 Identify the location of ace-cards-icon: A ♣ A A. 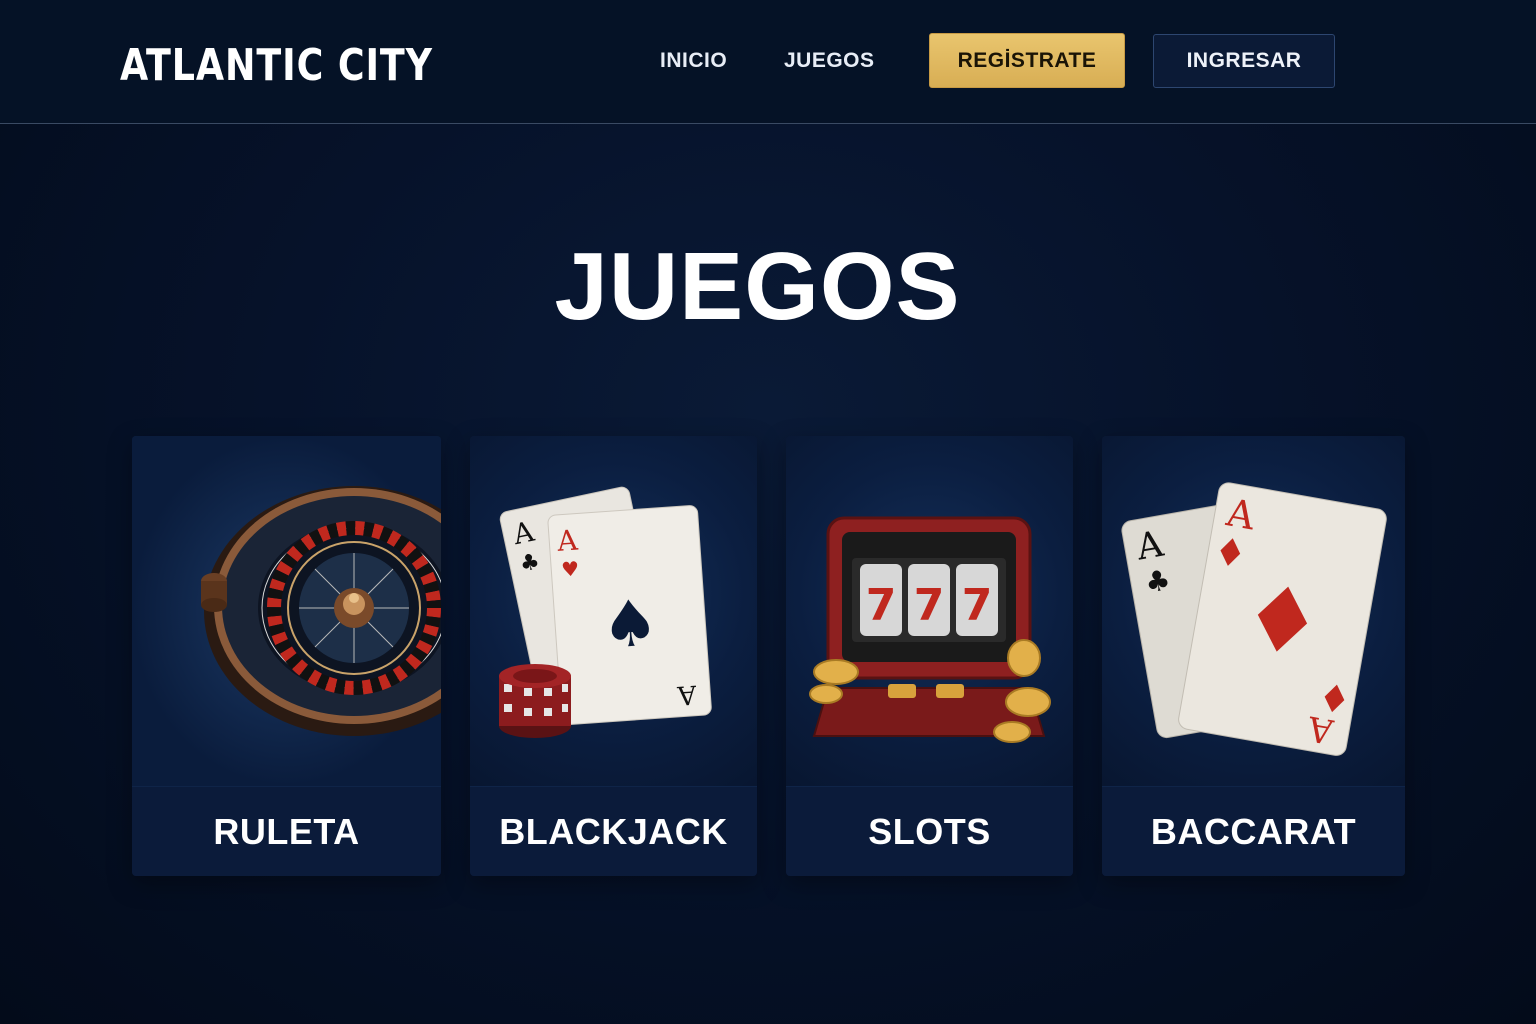
(1254, 619).